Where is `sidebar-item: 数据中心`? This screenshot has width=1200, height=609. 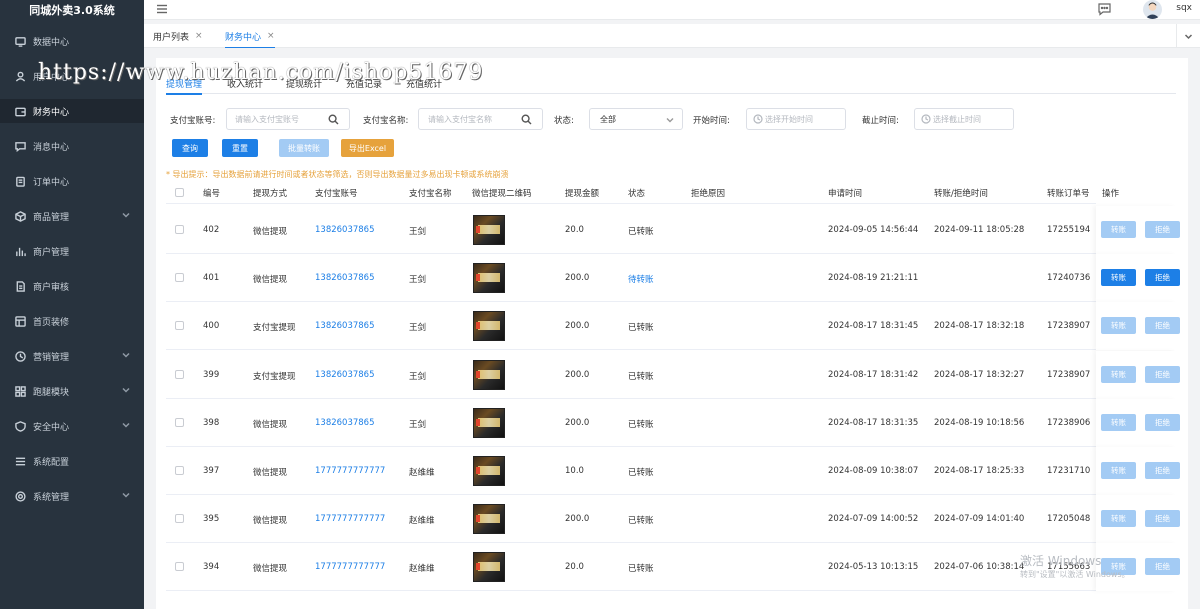 sidebar-item: 数据中心 is located at coordinates (72, 41).